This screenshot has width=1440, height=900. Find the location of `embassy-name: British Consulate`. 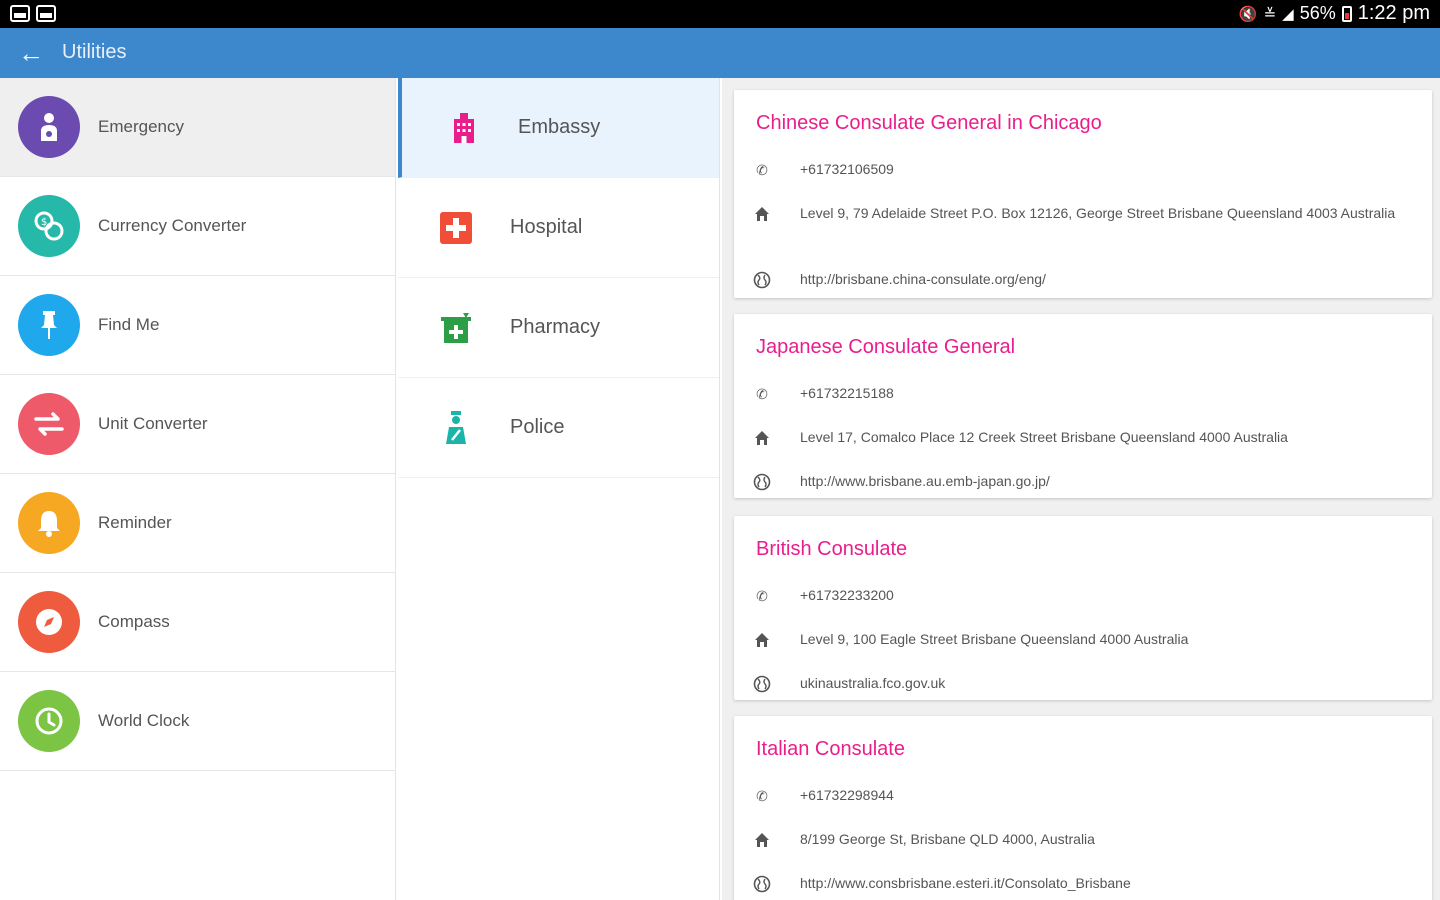

embassy-name: British Consulate is located at coordinates (832, 549).